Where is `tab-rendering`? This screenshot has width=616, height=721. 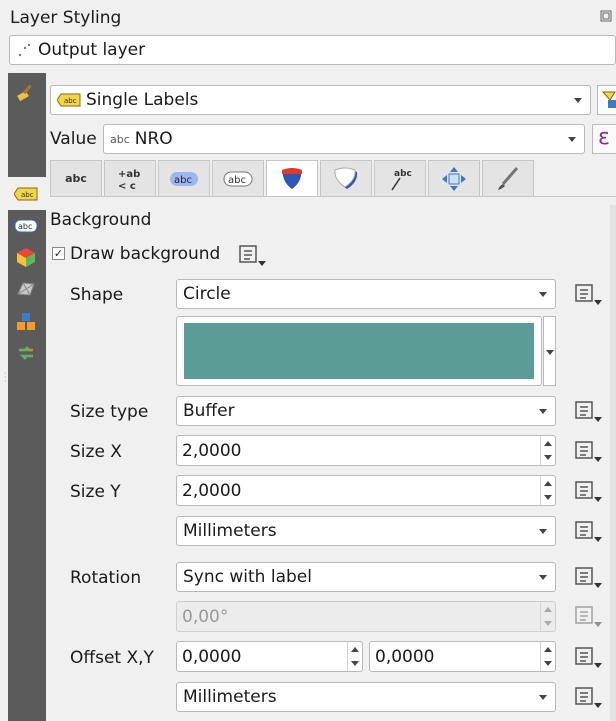
tab-rendering is located at coordinates (508, 178).